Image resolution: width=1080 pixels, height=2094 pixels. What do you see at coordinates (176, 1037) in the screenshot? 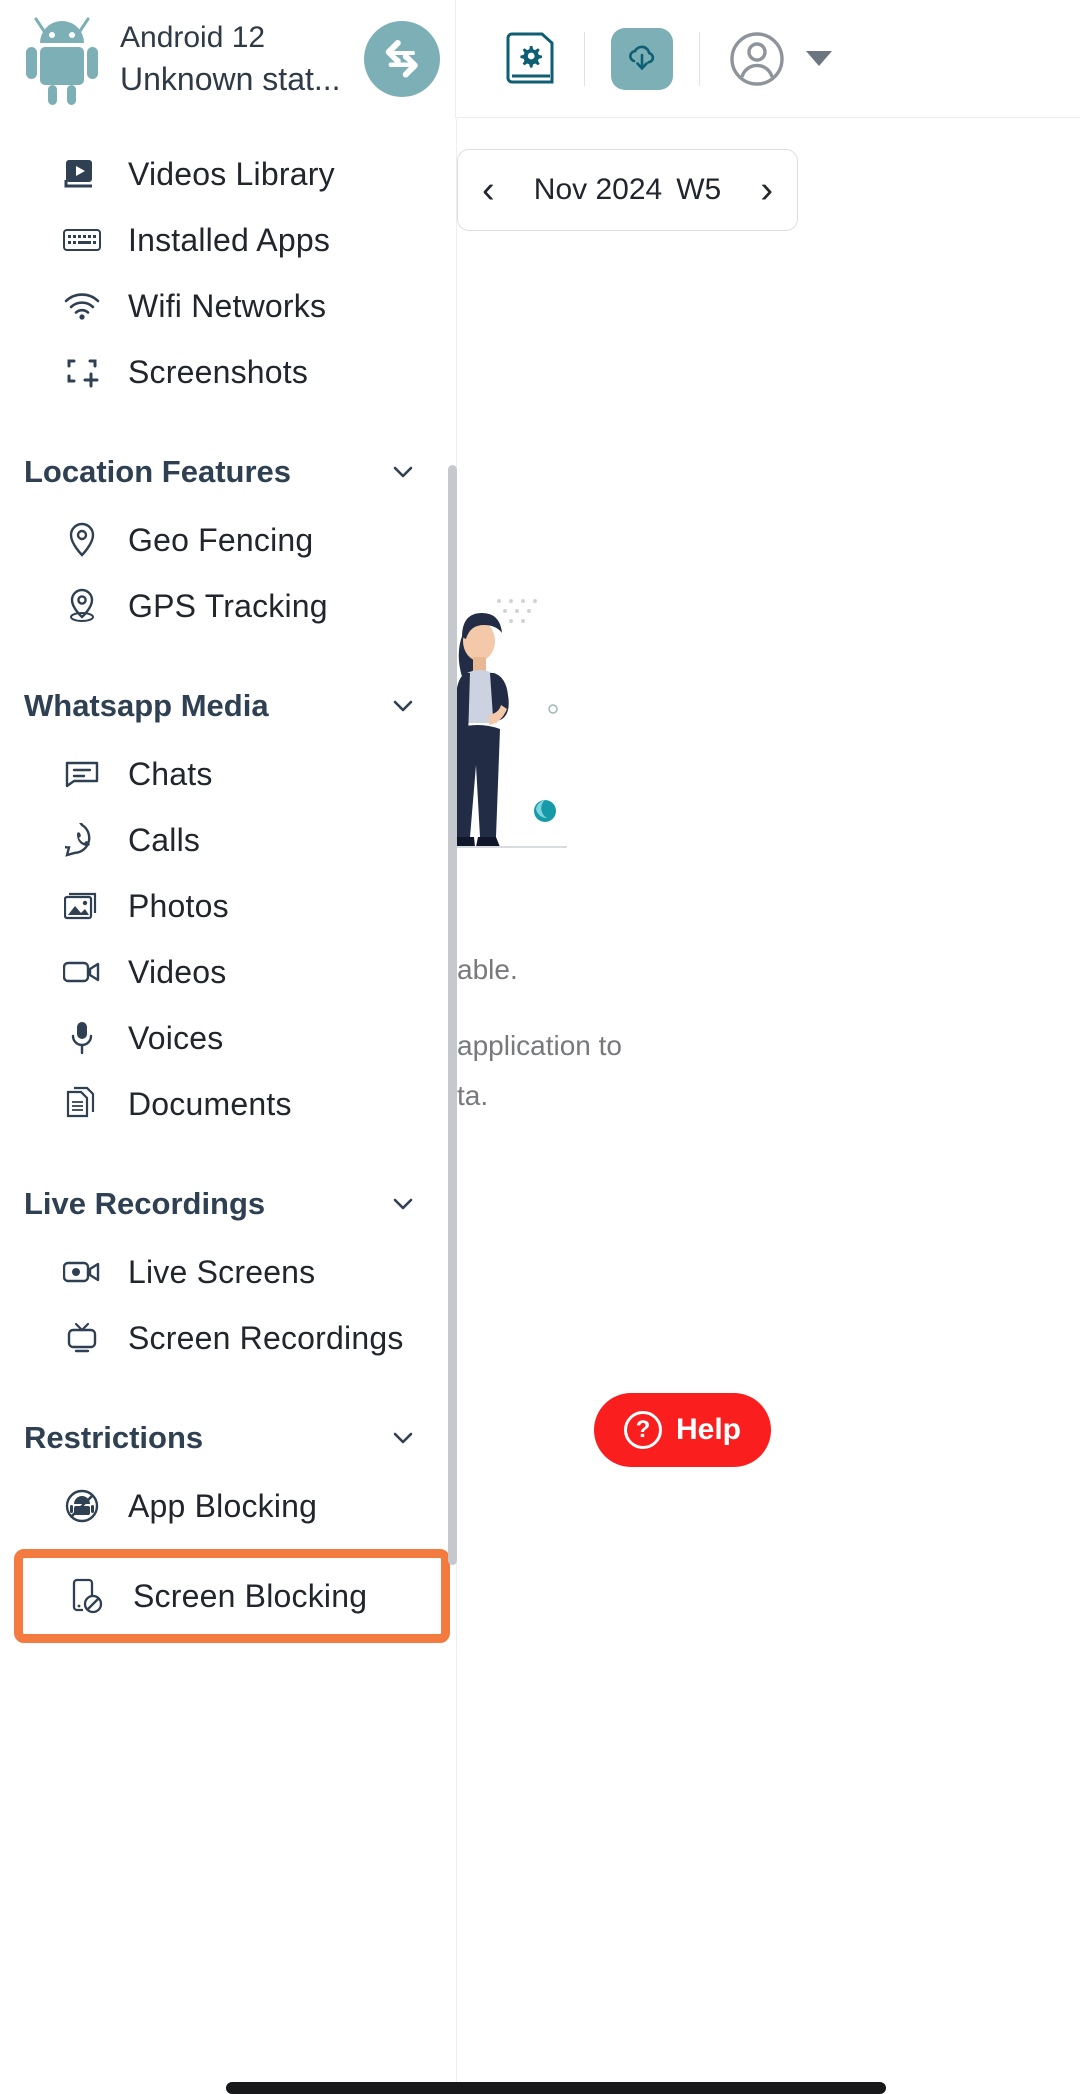
I see `sidebar-item-label: Voices` at bounding box center [176, 1037].